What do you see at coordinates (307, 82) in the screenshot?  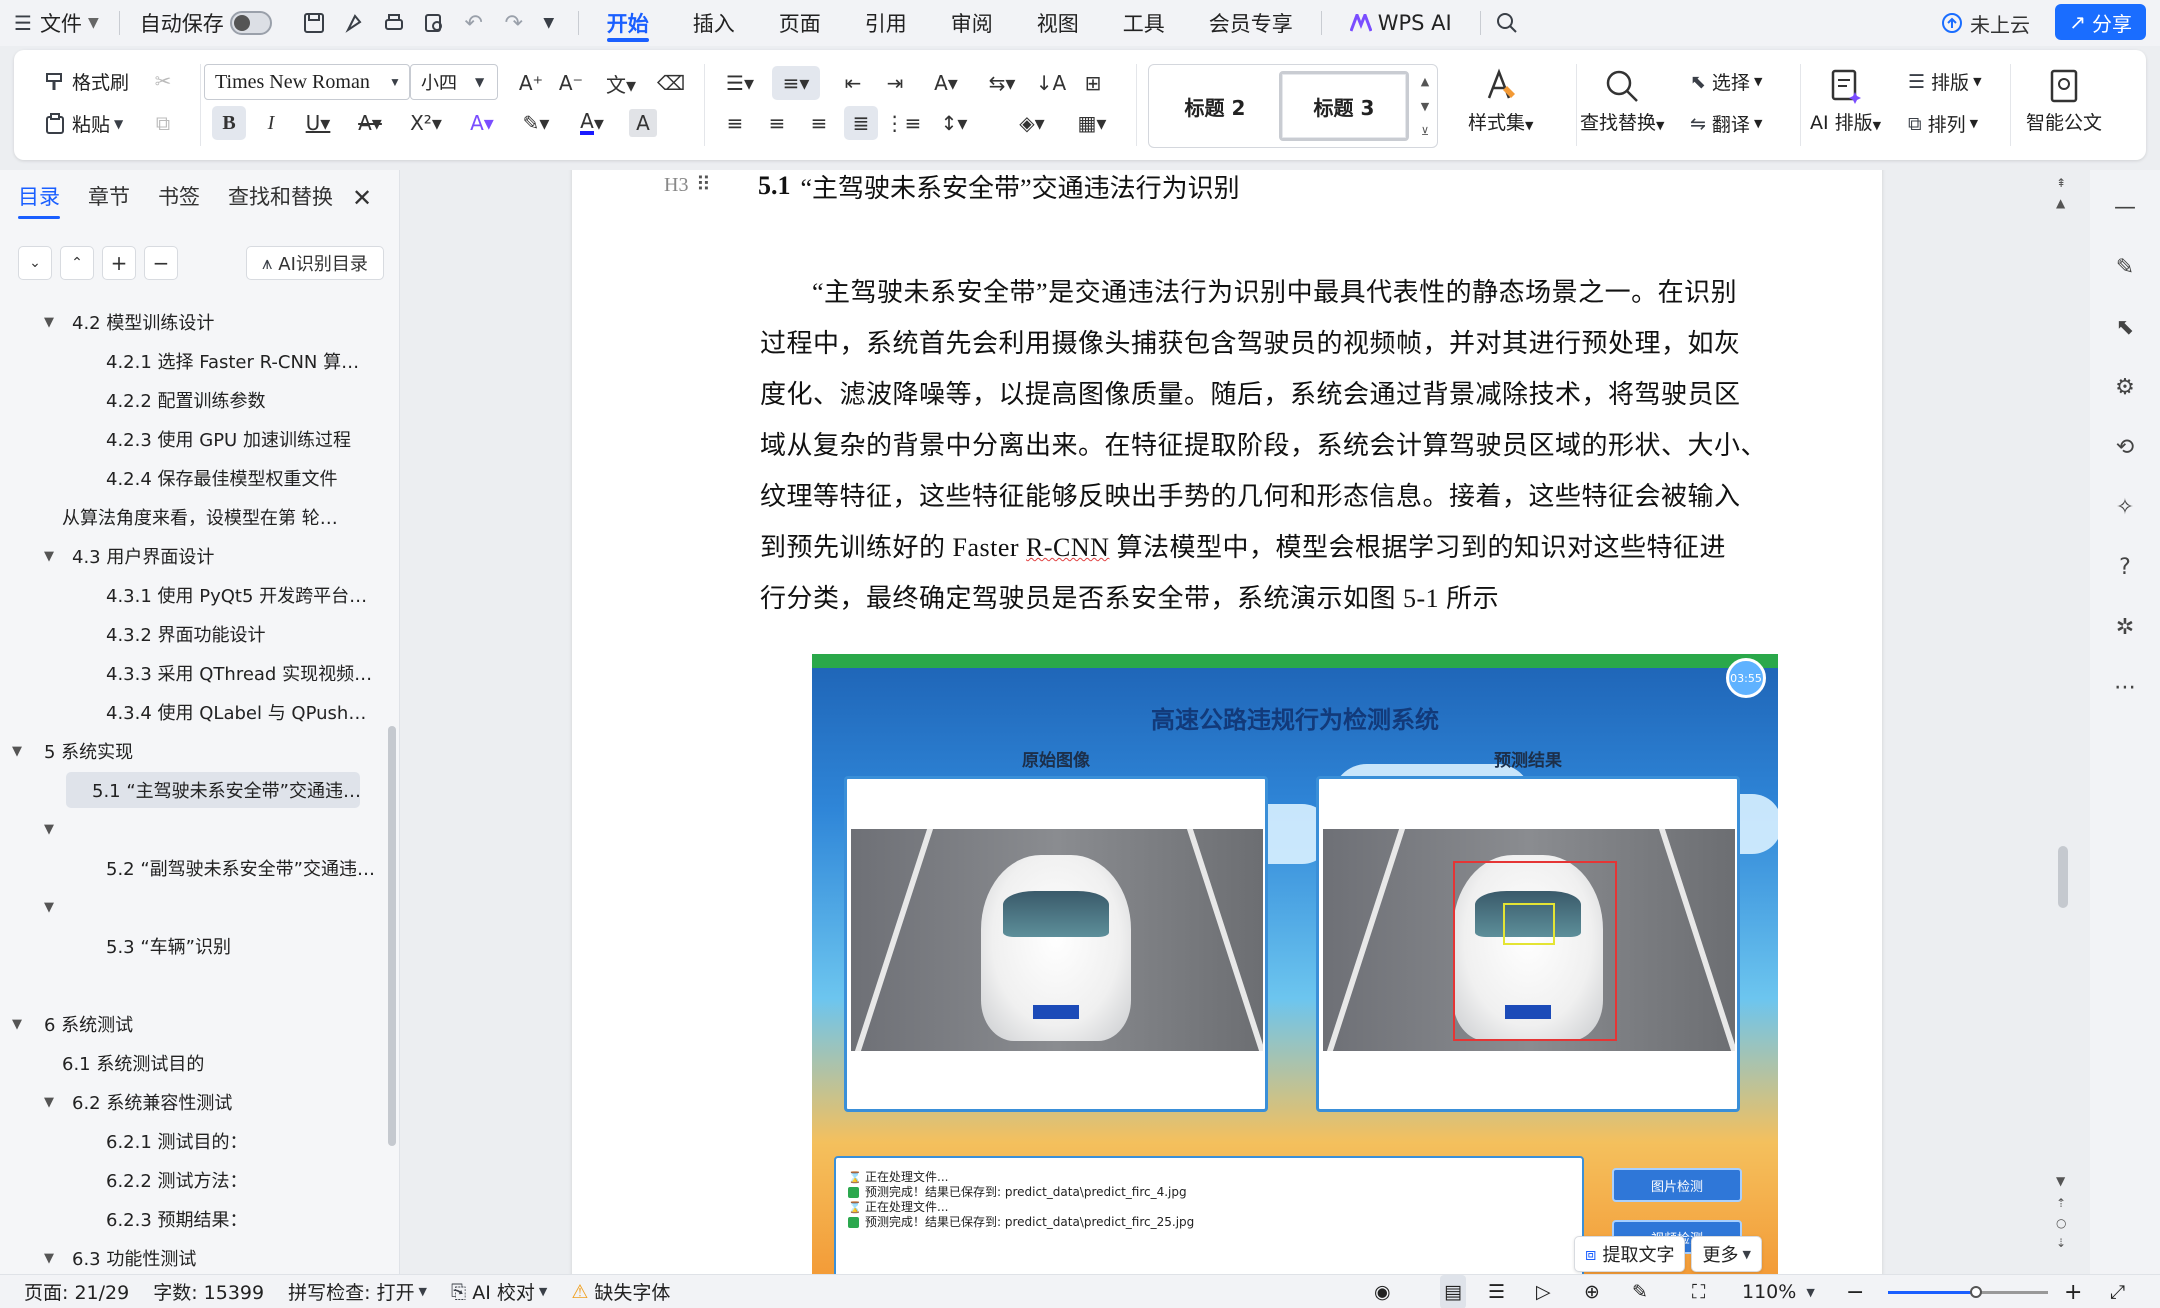 I see `font-name-select: Times New Roman ▼` at bounding box center [307, 82].